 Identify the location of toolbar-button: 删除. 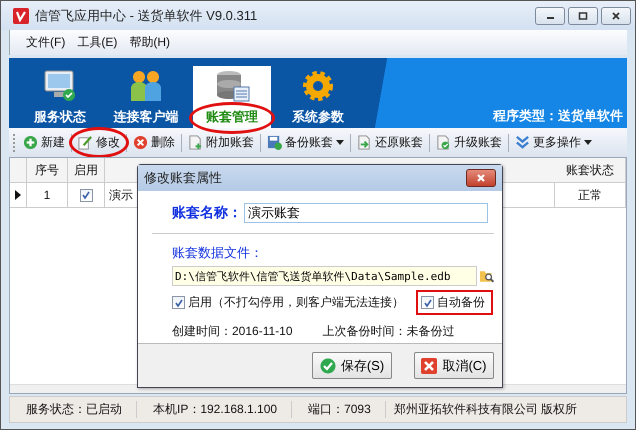
(154, 142).